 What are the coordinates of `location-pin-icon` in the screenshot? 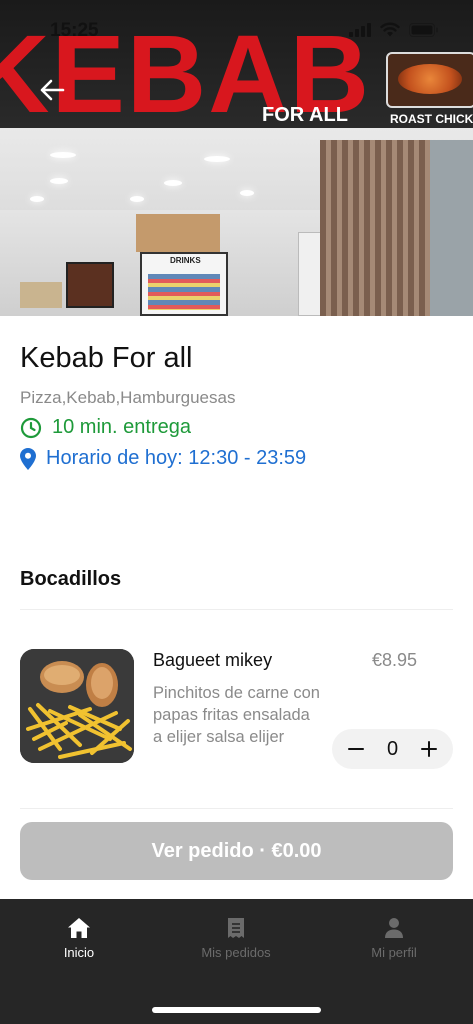 It's located at (28, 458).